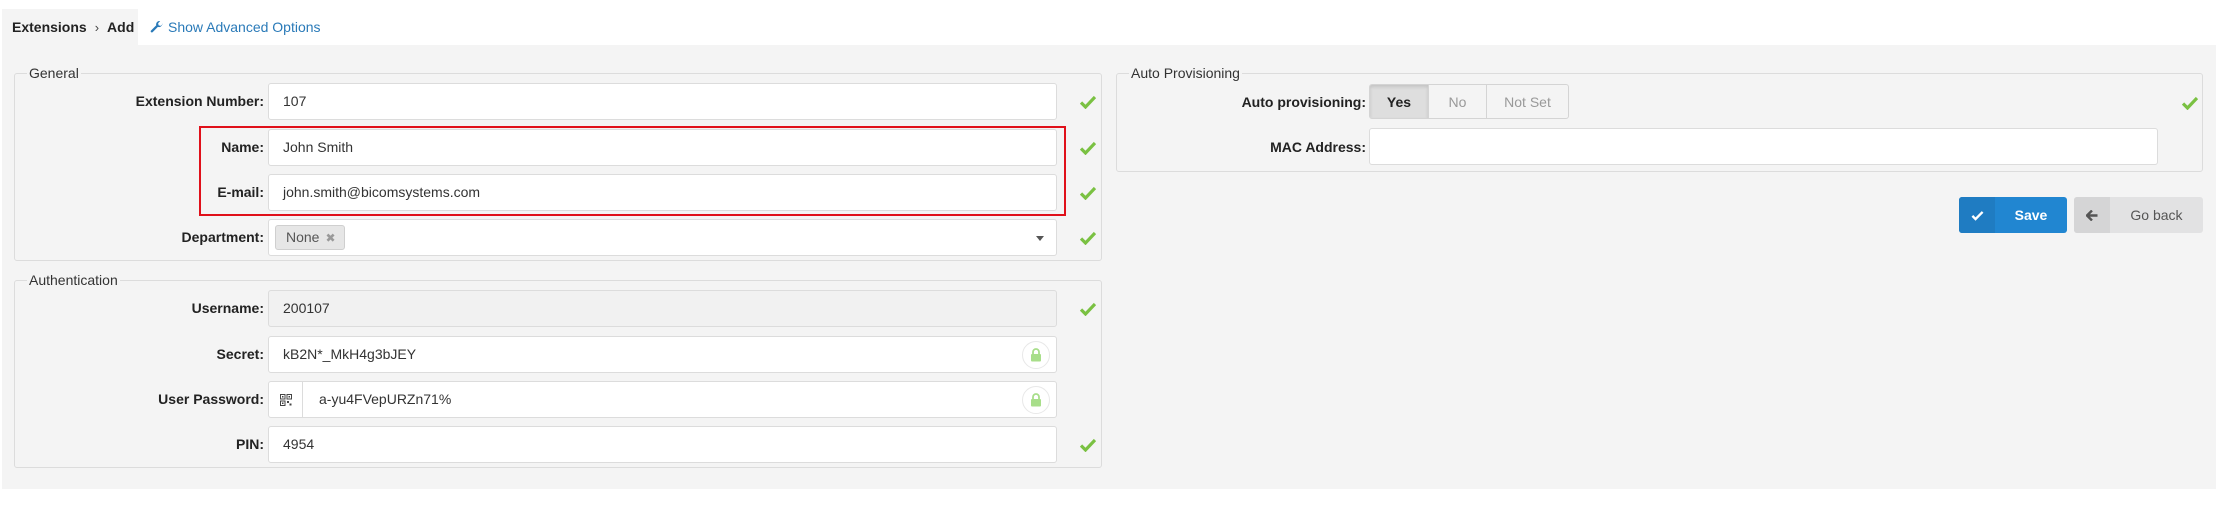 This screenshot has height=509, width=2233. Describe the element at coordinates (242, 147) in the screenshot. I see `name-label: Name:` at that location.